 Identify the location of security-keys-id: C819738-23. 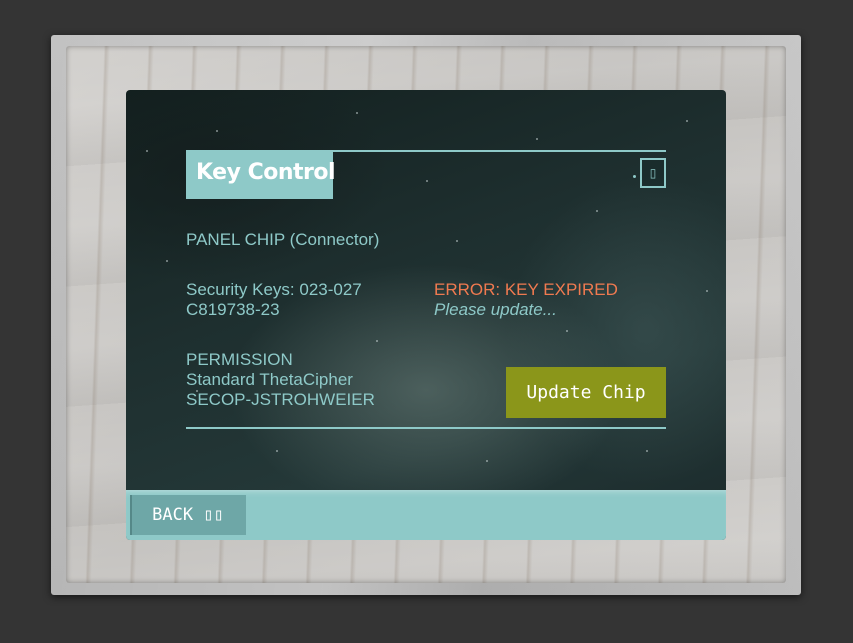
(233, 309).